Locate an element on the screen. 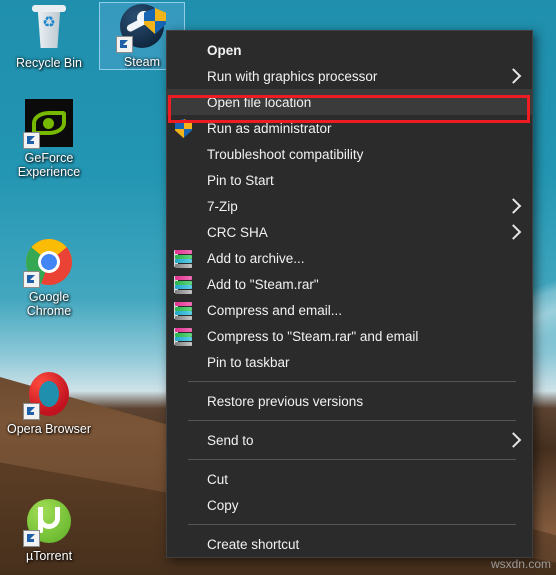 The height and width of the screenshot is (575, 556). menu-item-label: Pin to Start is located at coordinates (240, 180).